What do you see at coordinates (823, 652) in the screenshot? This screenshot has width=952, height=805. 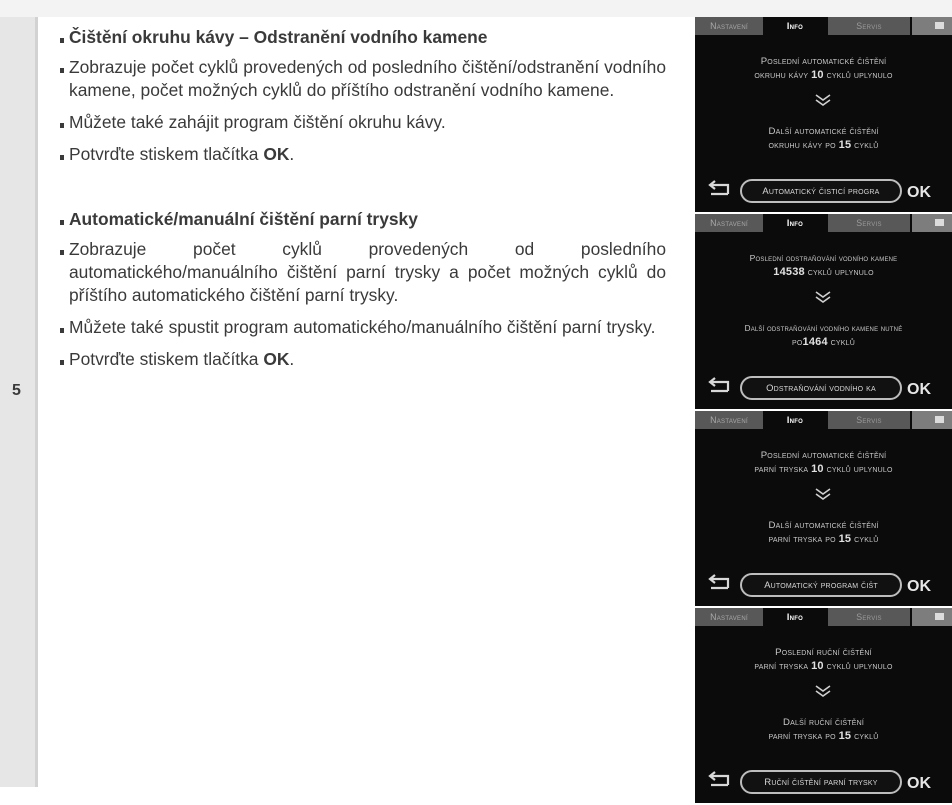 I see `last-manual-cleaning-label: Poslední ruční čištění` at bounding box center [823, 652].